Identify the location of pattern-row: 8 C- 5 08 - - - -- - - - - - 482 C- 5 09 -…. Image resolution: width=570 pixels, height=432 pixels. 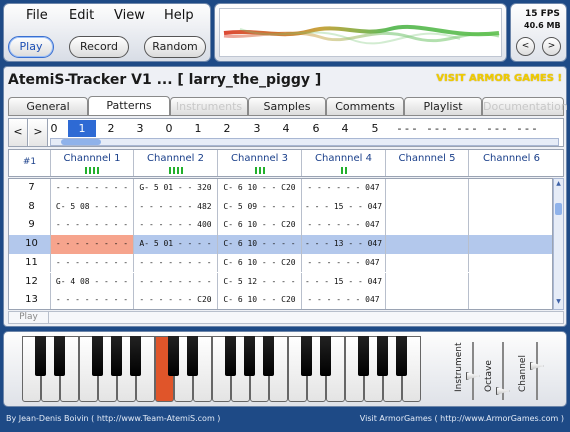
(280, 207).